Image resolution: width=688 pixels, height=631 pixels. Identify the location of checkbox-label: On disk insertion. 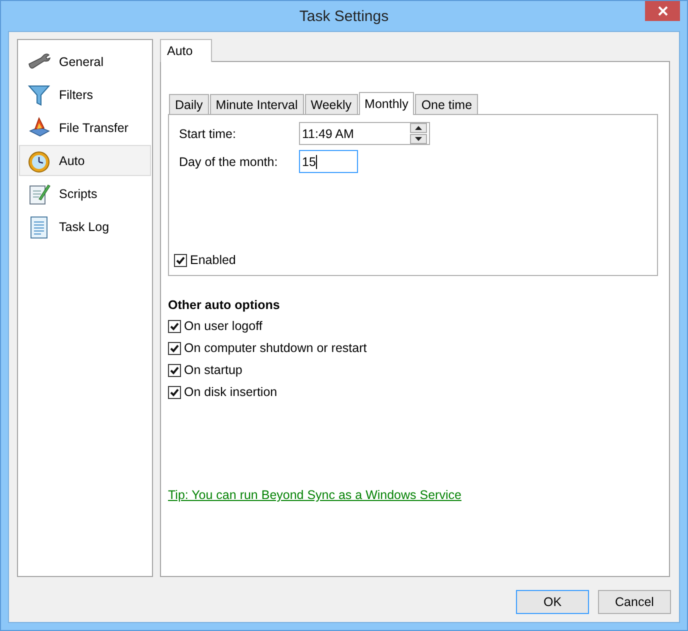
(231, 392).